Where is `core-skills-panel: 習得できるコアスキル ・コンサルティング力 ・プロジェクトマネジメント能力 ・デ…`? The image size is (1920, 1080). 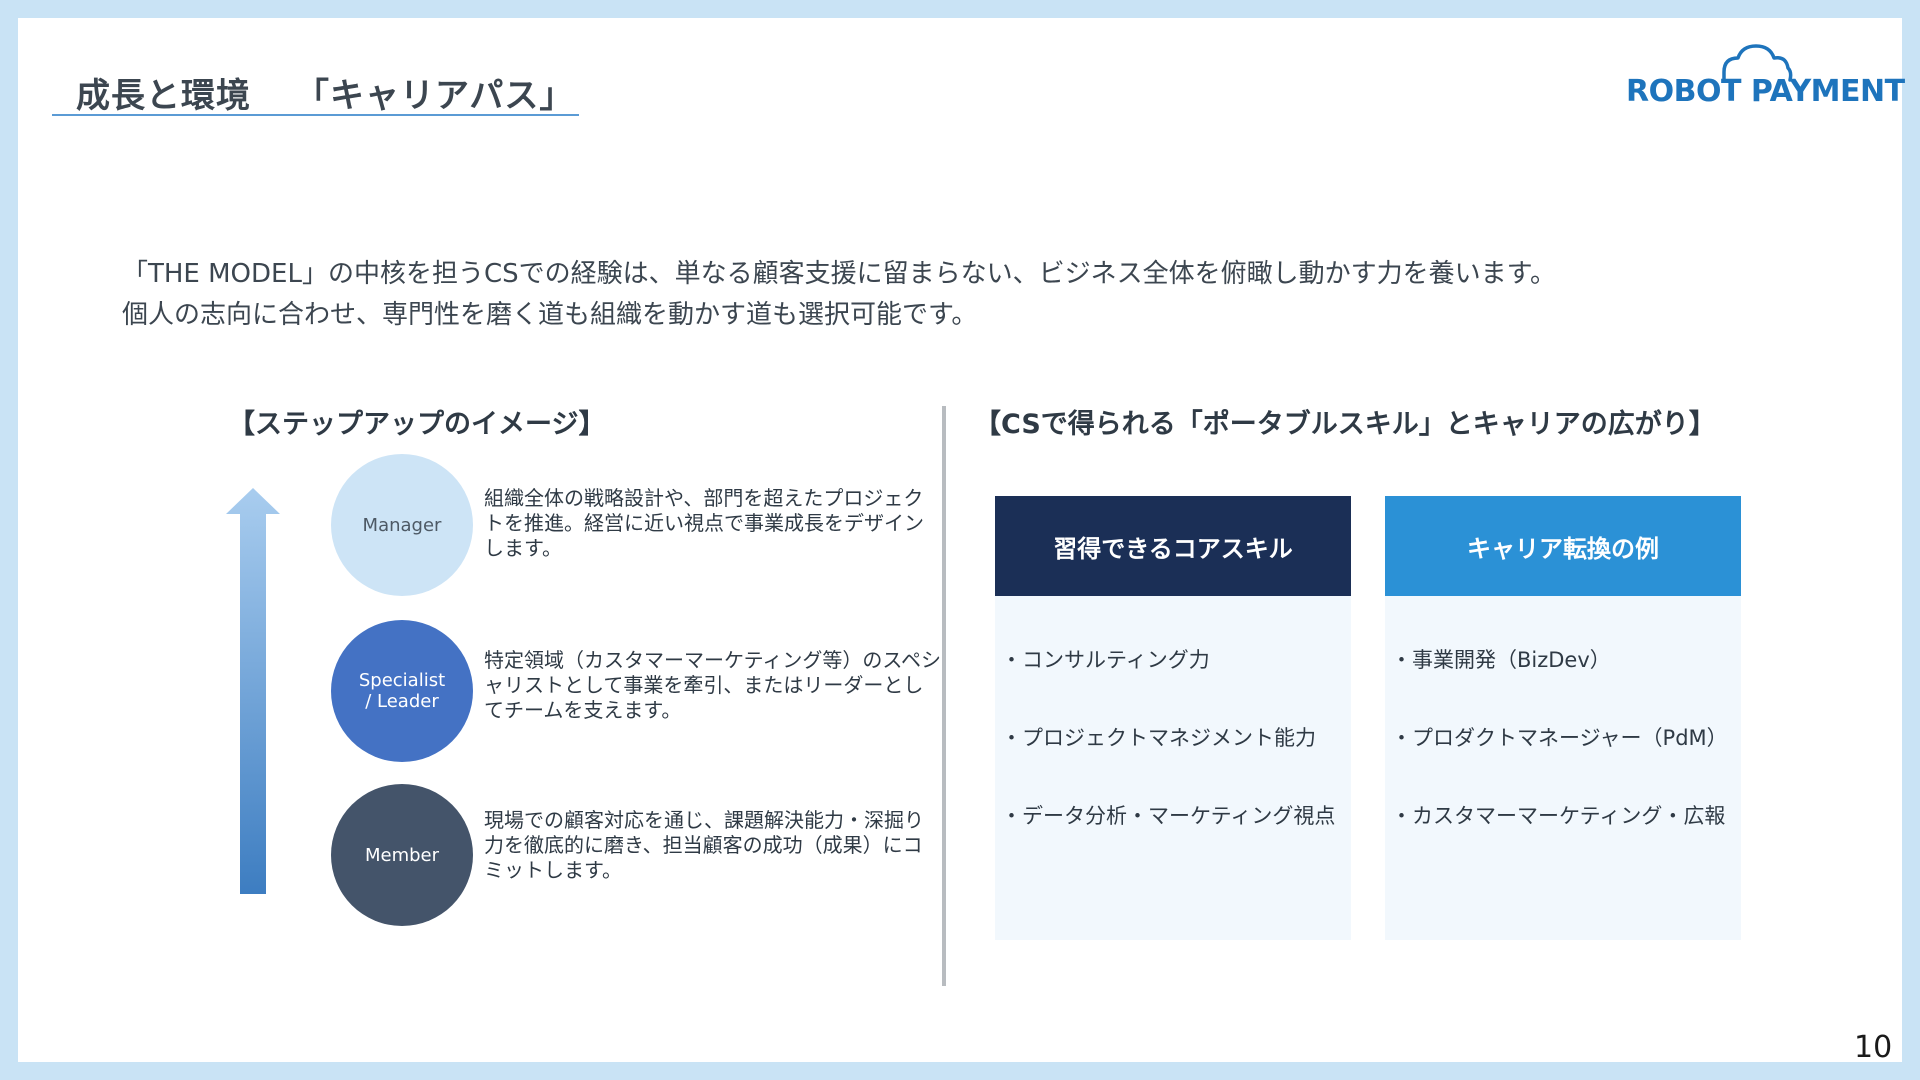 core-skills-panel: 習得できるコアスキル ・コンサルティング力 ・プロジェクトマネジメント能力 ・デ… is located at coordinates (1173, 718).